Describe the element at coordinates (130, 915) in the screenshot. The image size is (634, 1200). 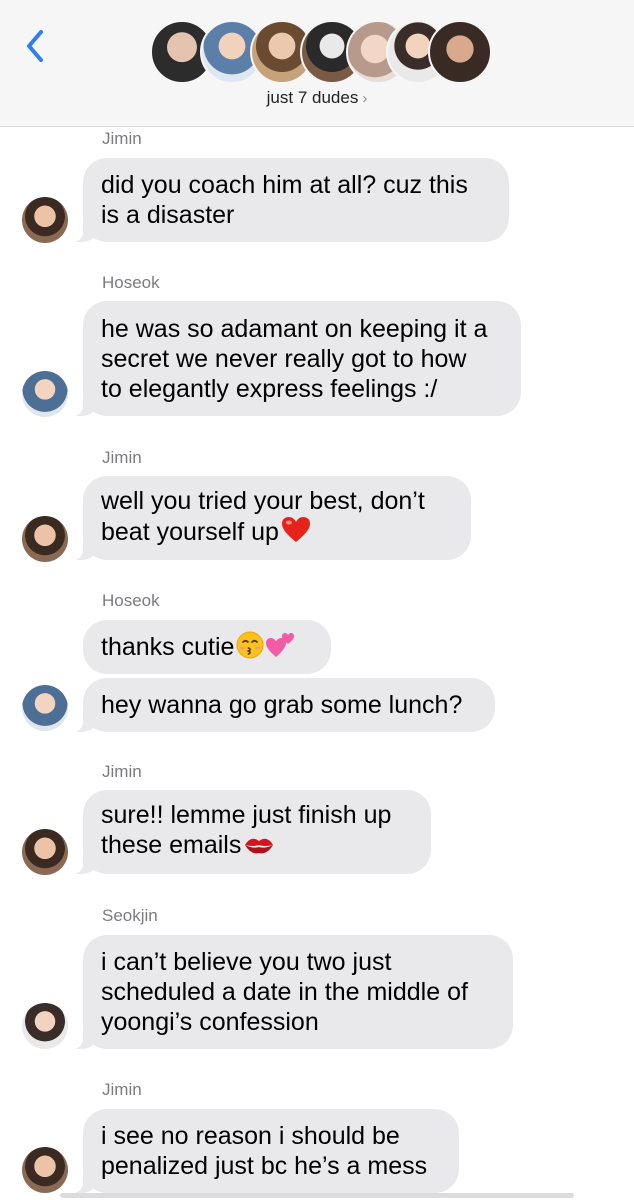
I see `sender-name: Seokjin` at that location.